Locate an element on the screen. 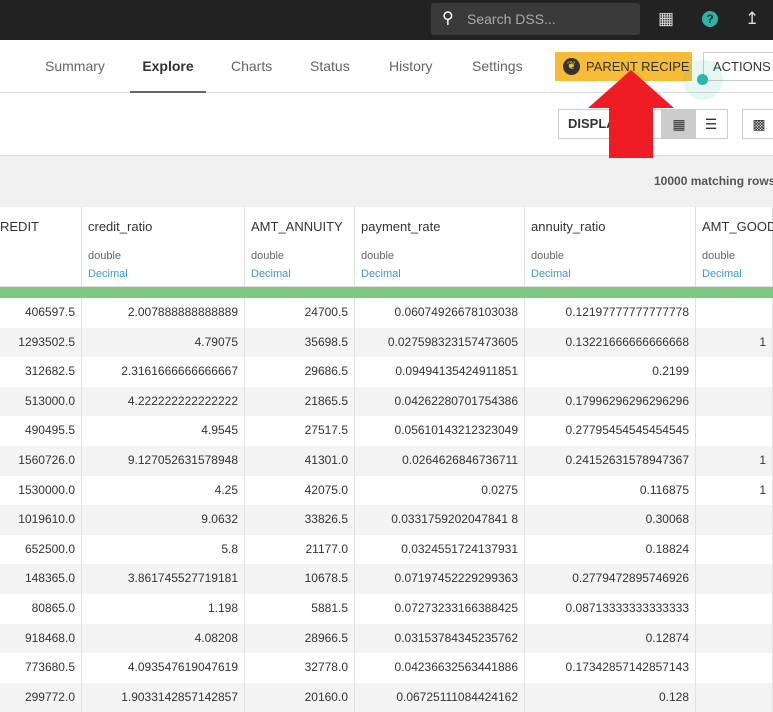 Image resolution: width=773 pixels, height=712 pixels. tab-status: Status is located at coordinates (330, 66).